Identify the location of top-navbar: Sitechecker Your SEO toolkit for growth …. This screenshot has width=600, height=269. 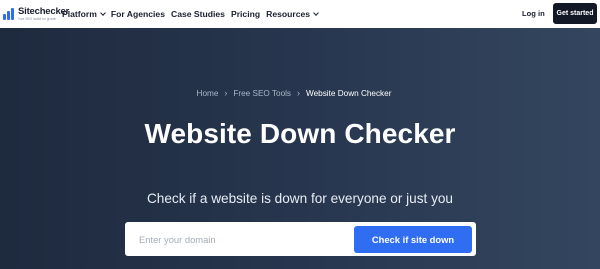
(300, 14).